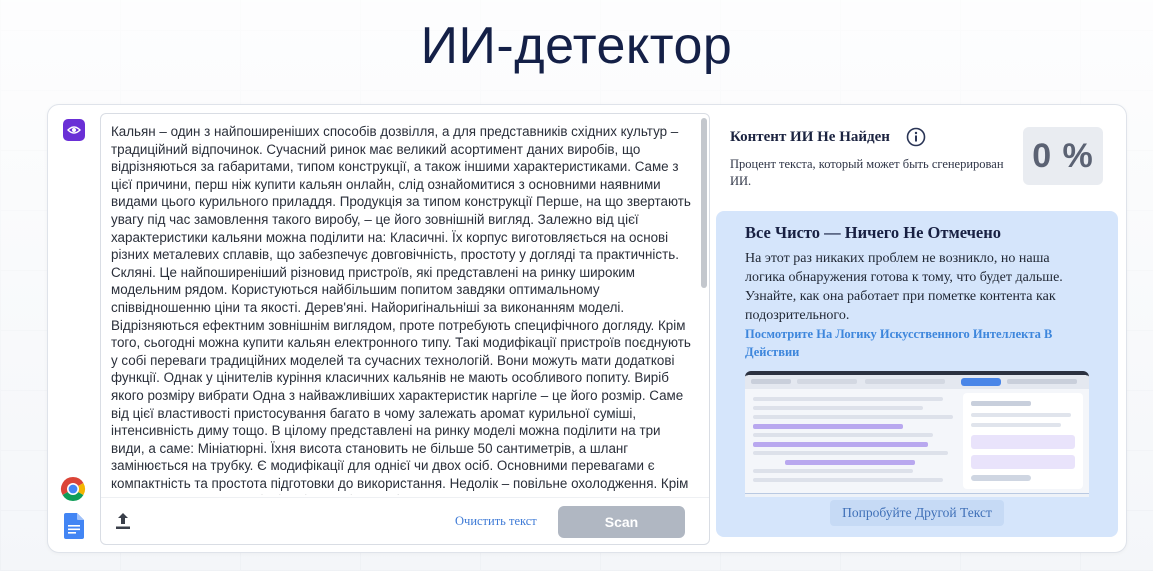 This screenshot has width=1153, height=571. I want to click on editor-footer: Очистить текст Scan, so click(405, 520).